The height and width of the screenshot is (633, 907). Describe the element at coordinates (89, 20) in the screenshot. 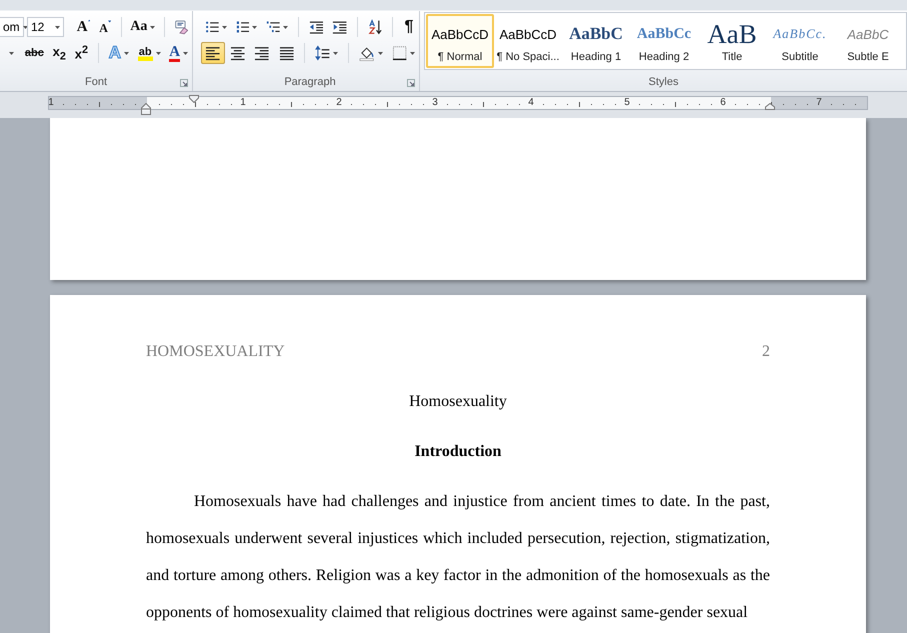

I see `up-arrow-icon` at that location.